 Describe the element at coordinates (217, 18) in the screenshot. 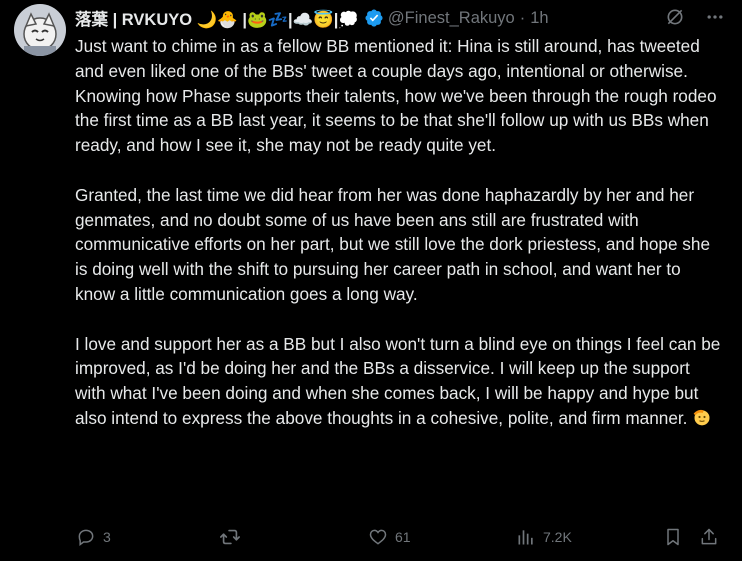

I see `display-name: 落葉 | RVKUYO 🌙🐣 |🐸💤|☁️😇|💭` at that location.